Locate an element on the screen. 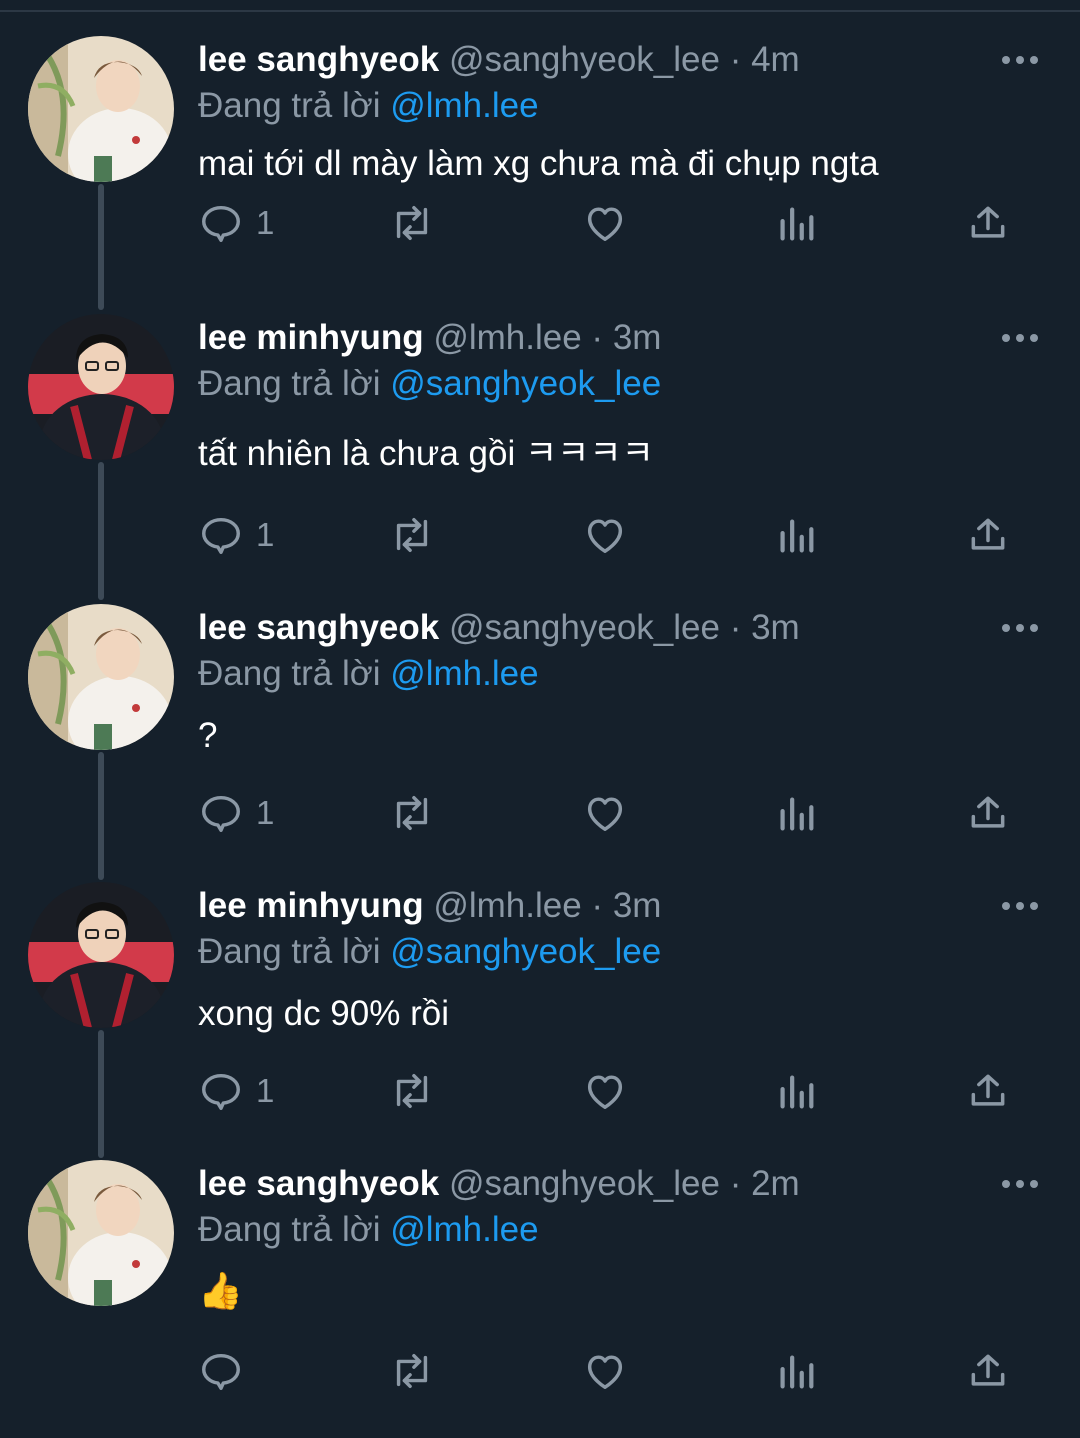 The image size is (1080, 1438). timestamp: 4m is located at coordinates (775, 59).